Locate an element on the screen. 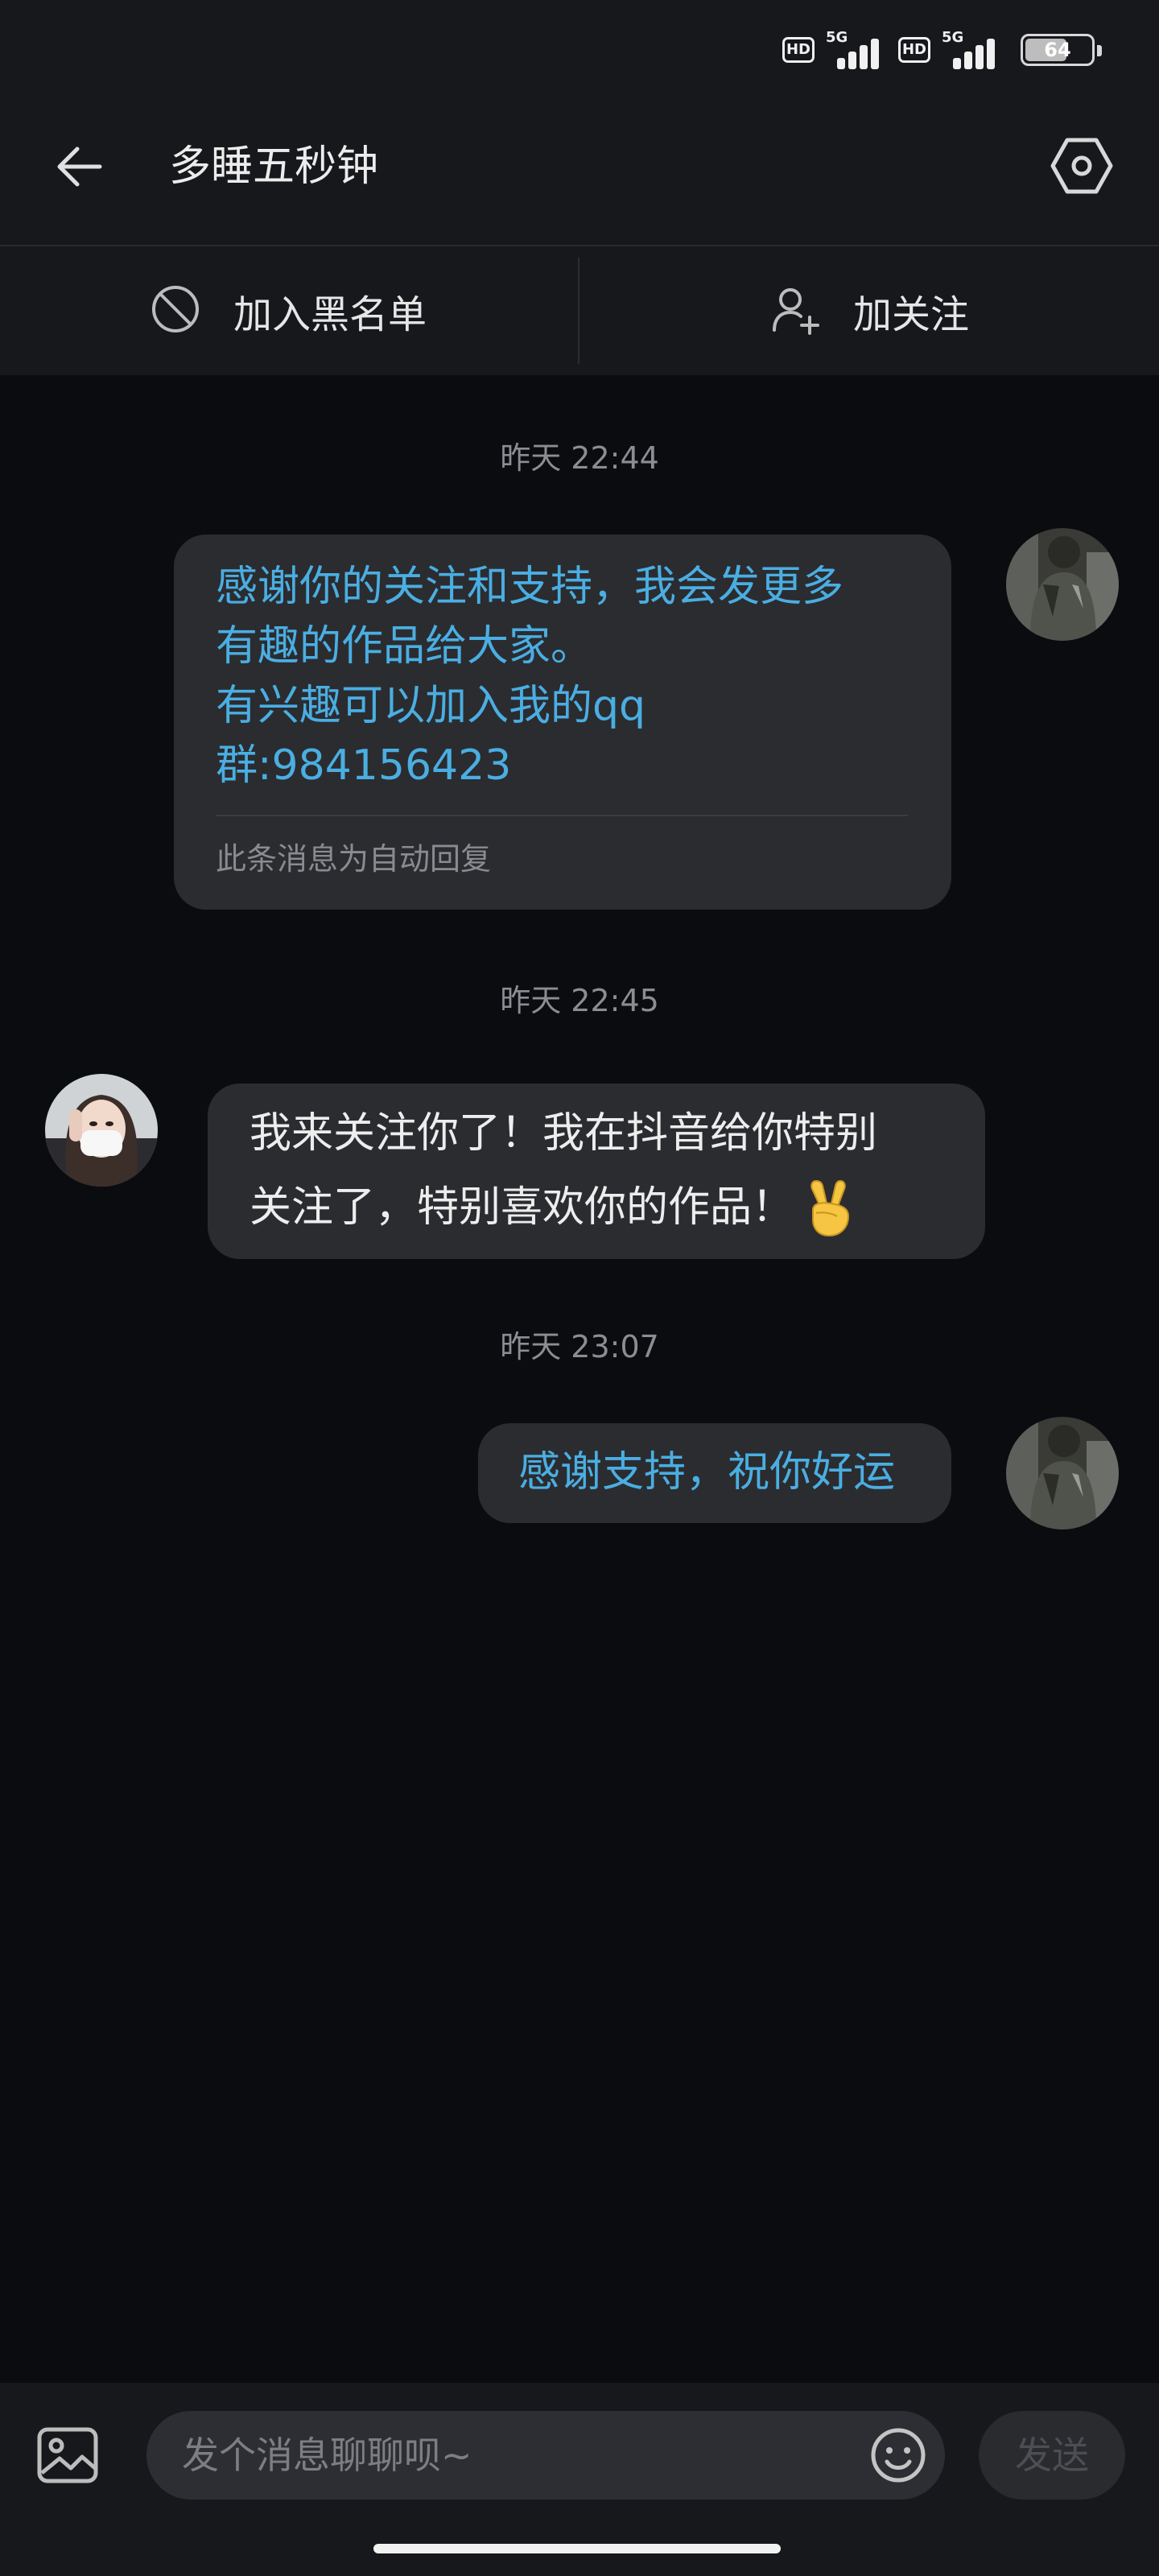  follow-label: 加关注 is located at coordinates (911, 314).